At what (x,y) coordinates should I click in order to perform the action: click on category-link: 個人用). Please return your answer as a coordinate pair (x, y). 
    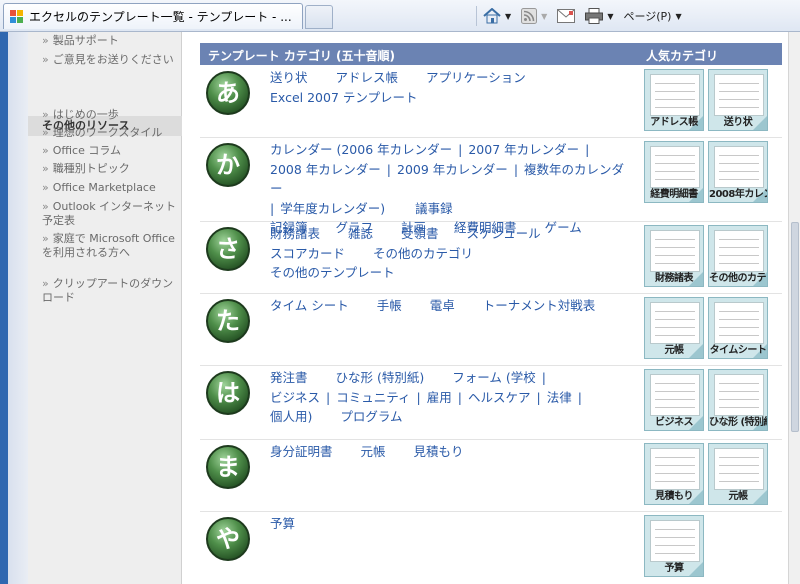
    Looking at the image, I should click on (291, 416).